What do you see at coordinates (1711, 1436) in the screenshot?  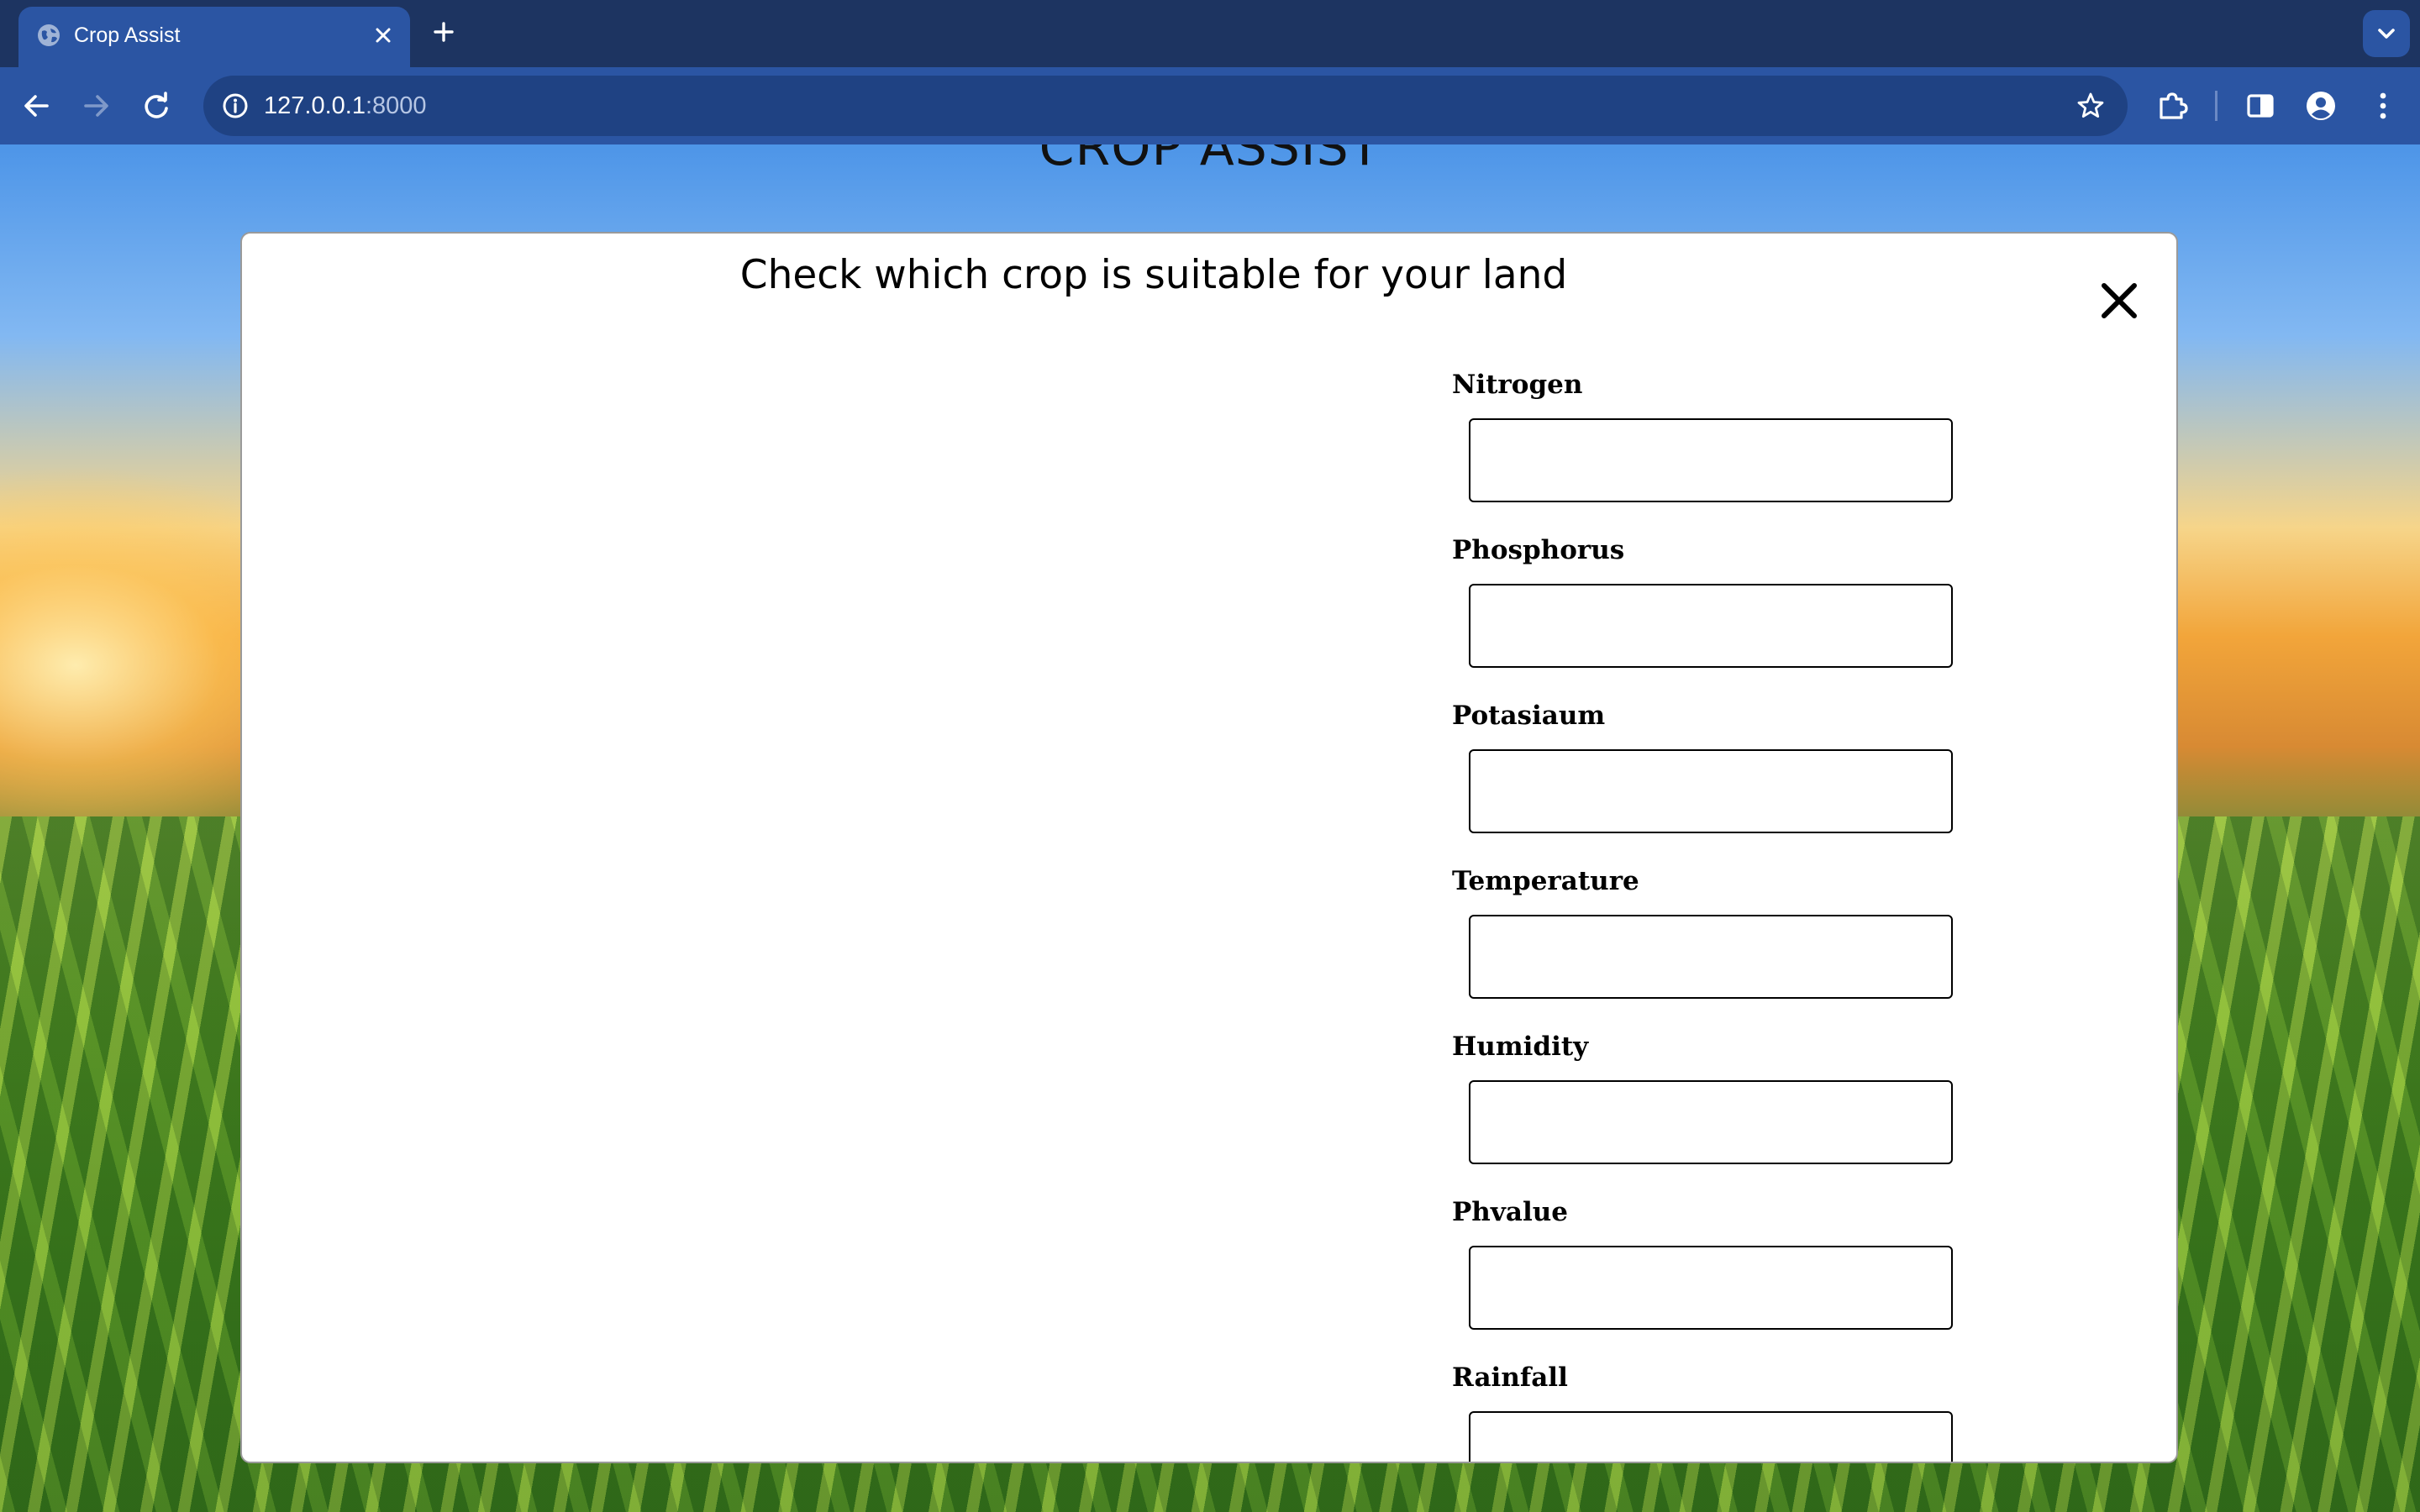 I see `rainfall-input` at bounding box center [1711, 1436].